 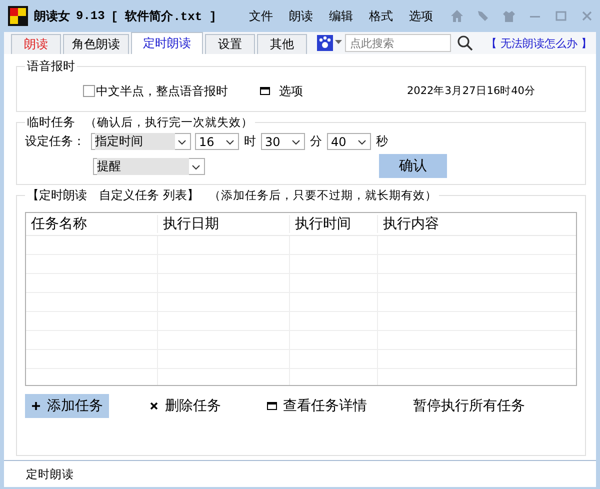 I want to click on second-select: 40, so click(x=349, y=141).